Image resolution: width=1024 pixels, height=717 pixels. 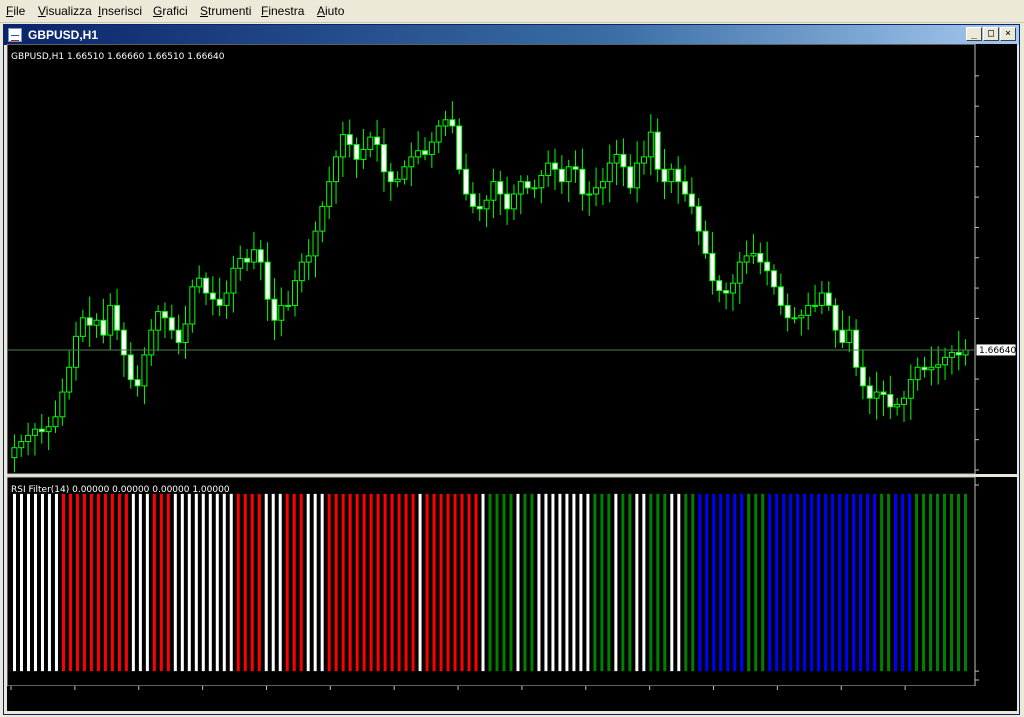 I want to click on maximize-button: □, so click(x=991, y=34).